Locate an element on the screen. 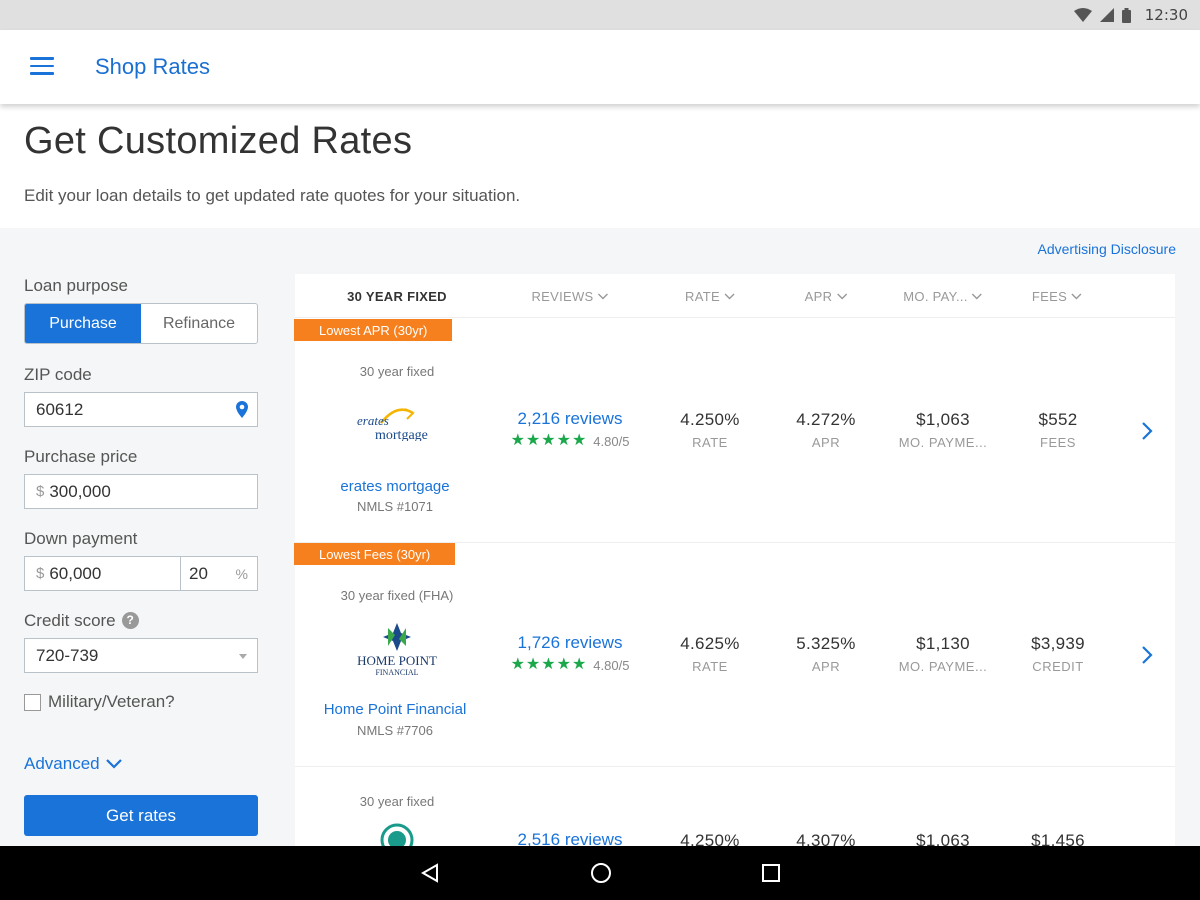  recents-icon is located at coordinates (771, 873).